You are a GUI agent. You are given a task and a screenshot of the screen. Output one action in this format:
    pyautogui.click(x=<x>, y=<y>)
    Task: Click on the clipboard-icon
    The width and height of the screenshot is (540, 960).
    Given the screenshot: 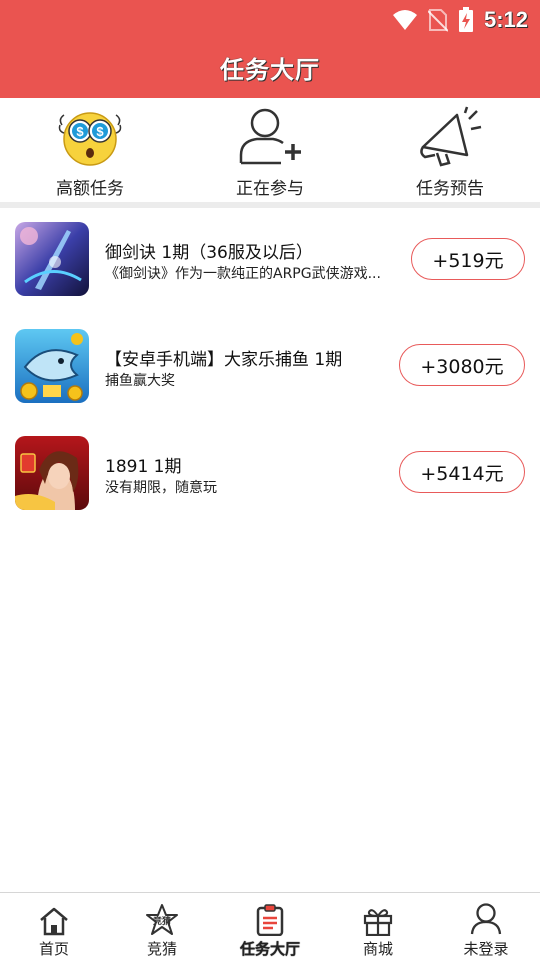 What is the action you would take?
    pyautogui.click(x=270, y=918)
    